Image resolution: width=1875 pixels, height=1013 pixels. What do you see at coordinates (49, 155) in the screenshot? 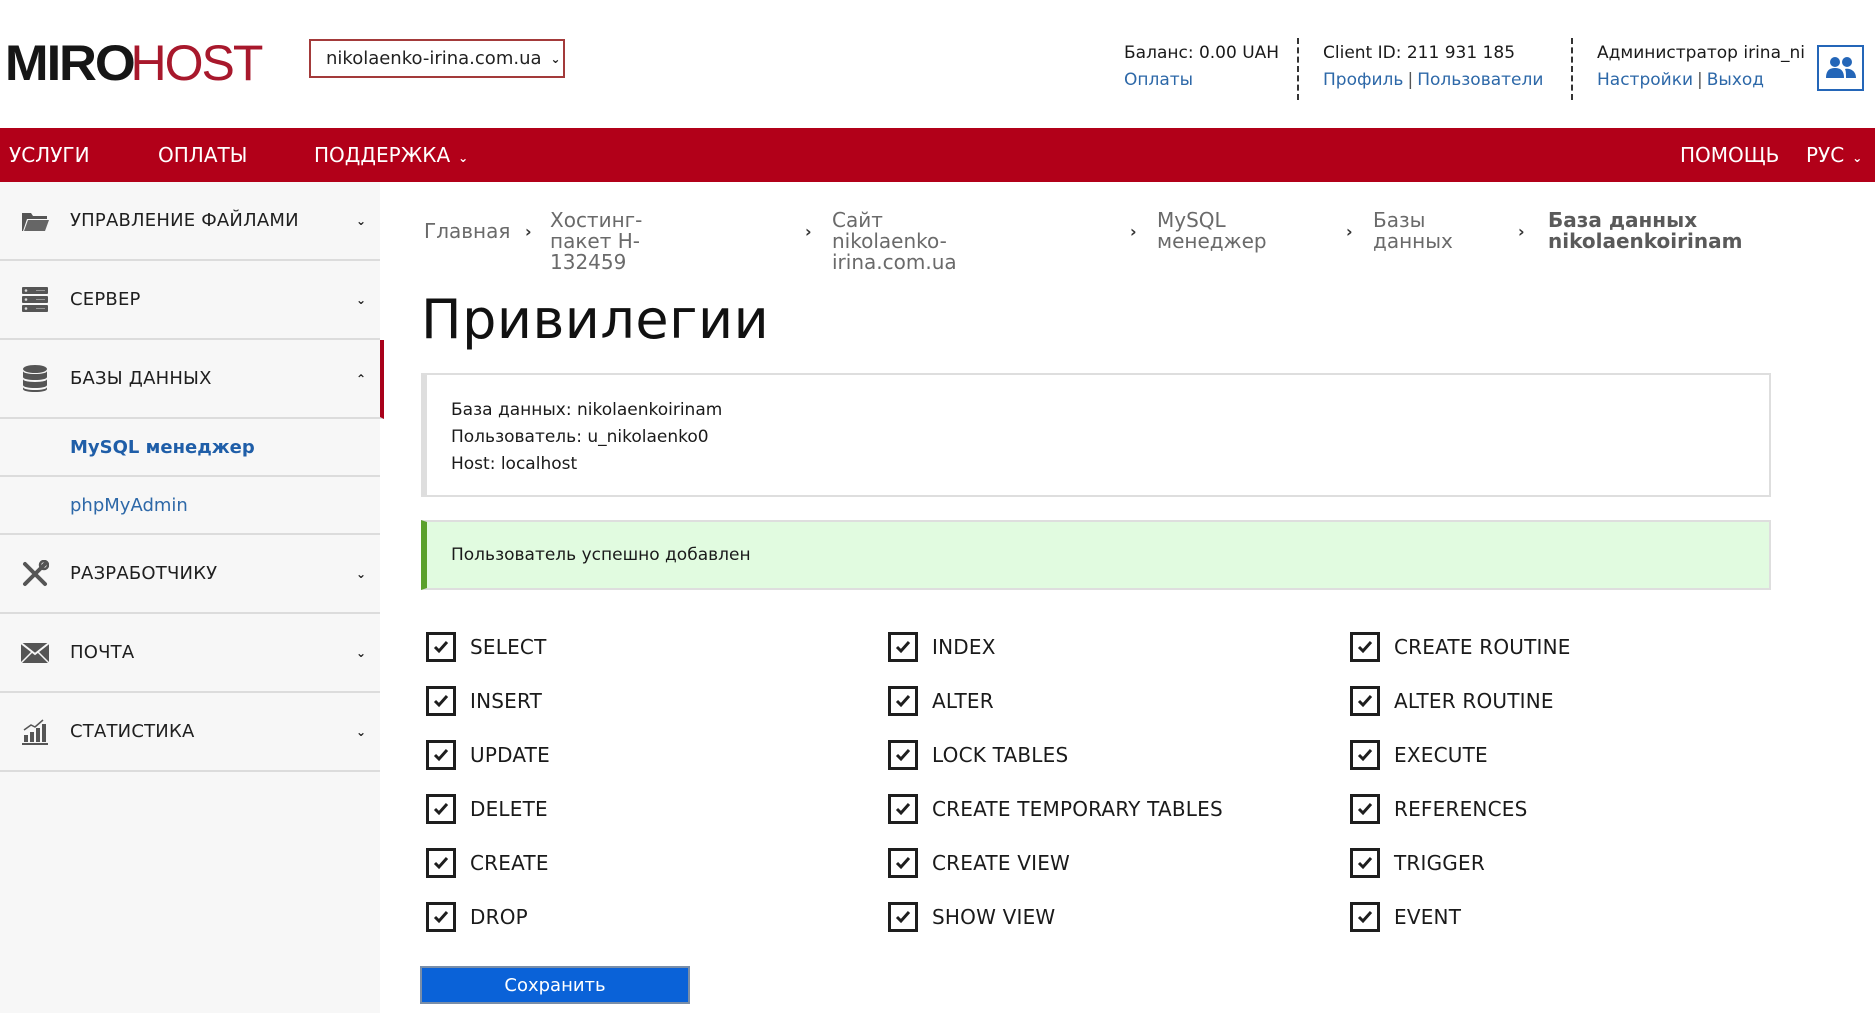
I see `nav-services: УСЛУГИ` at bounding box center [49, 155].